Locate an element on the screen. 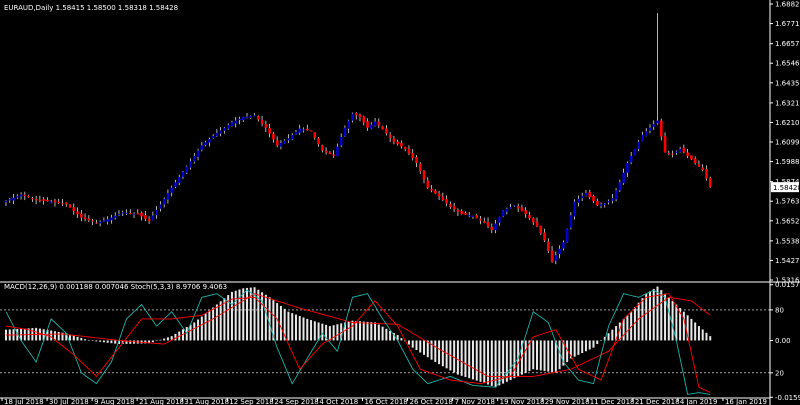  price-tick-label: 1.56520 is located at coordinates (787, 221).